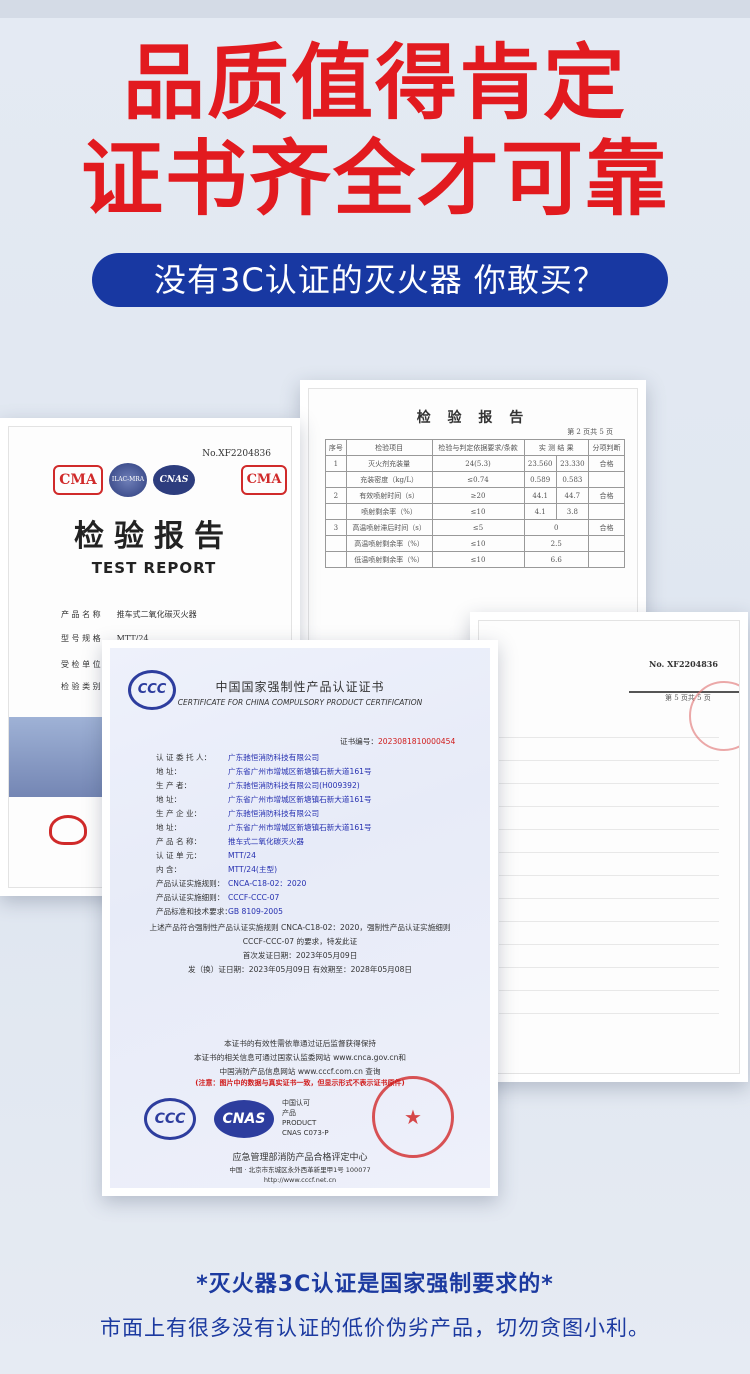 This screenshot has width=750, height=1374. What do you see at coordinates (475, 495) in the screenshot?
I see `table-row: 2 有效喷射时间（s） ≥20 44.1 44.7 合格` at bounding box center [475, 495].